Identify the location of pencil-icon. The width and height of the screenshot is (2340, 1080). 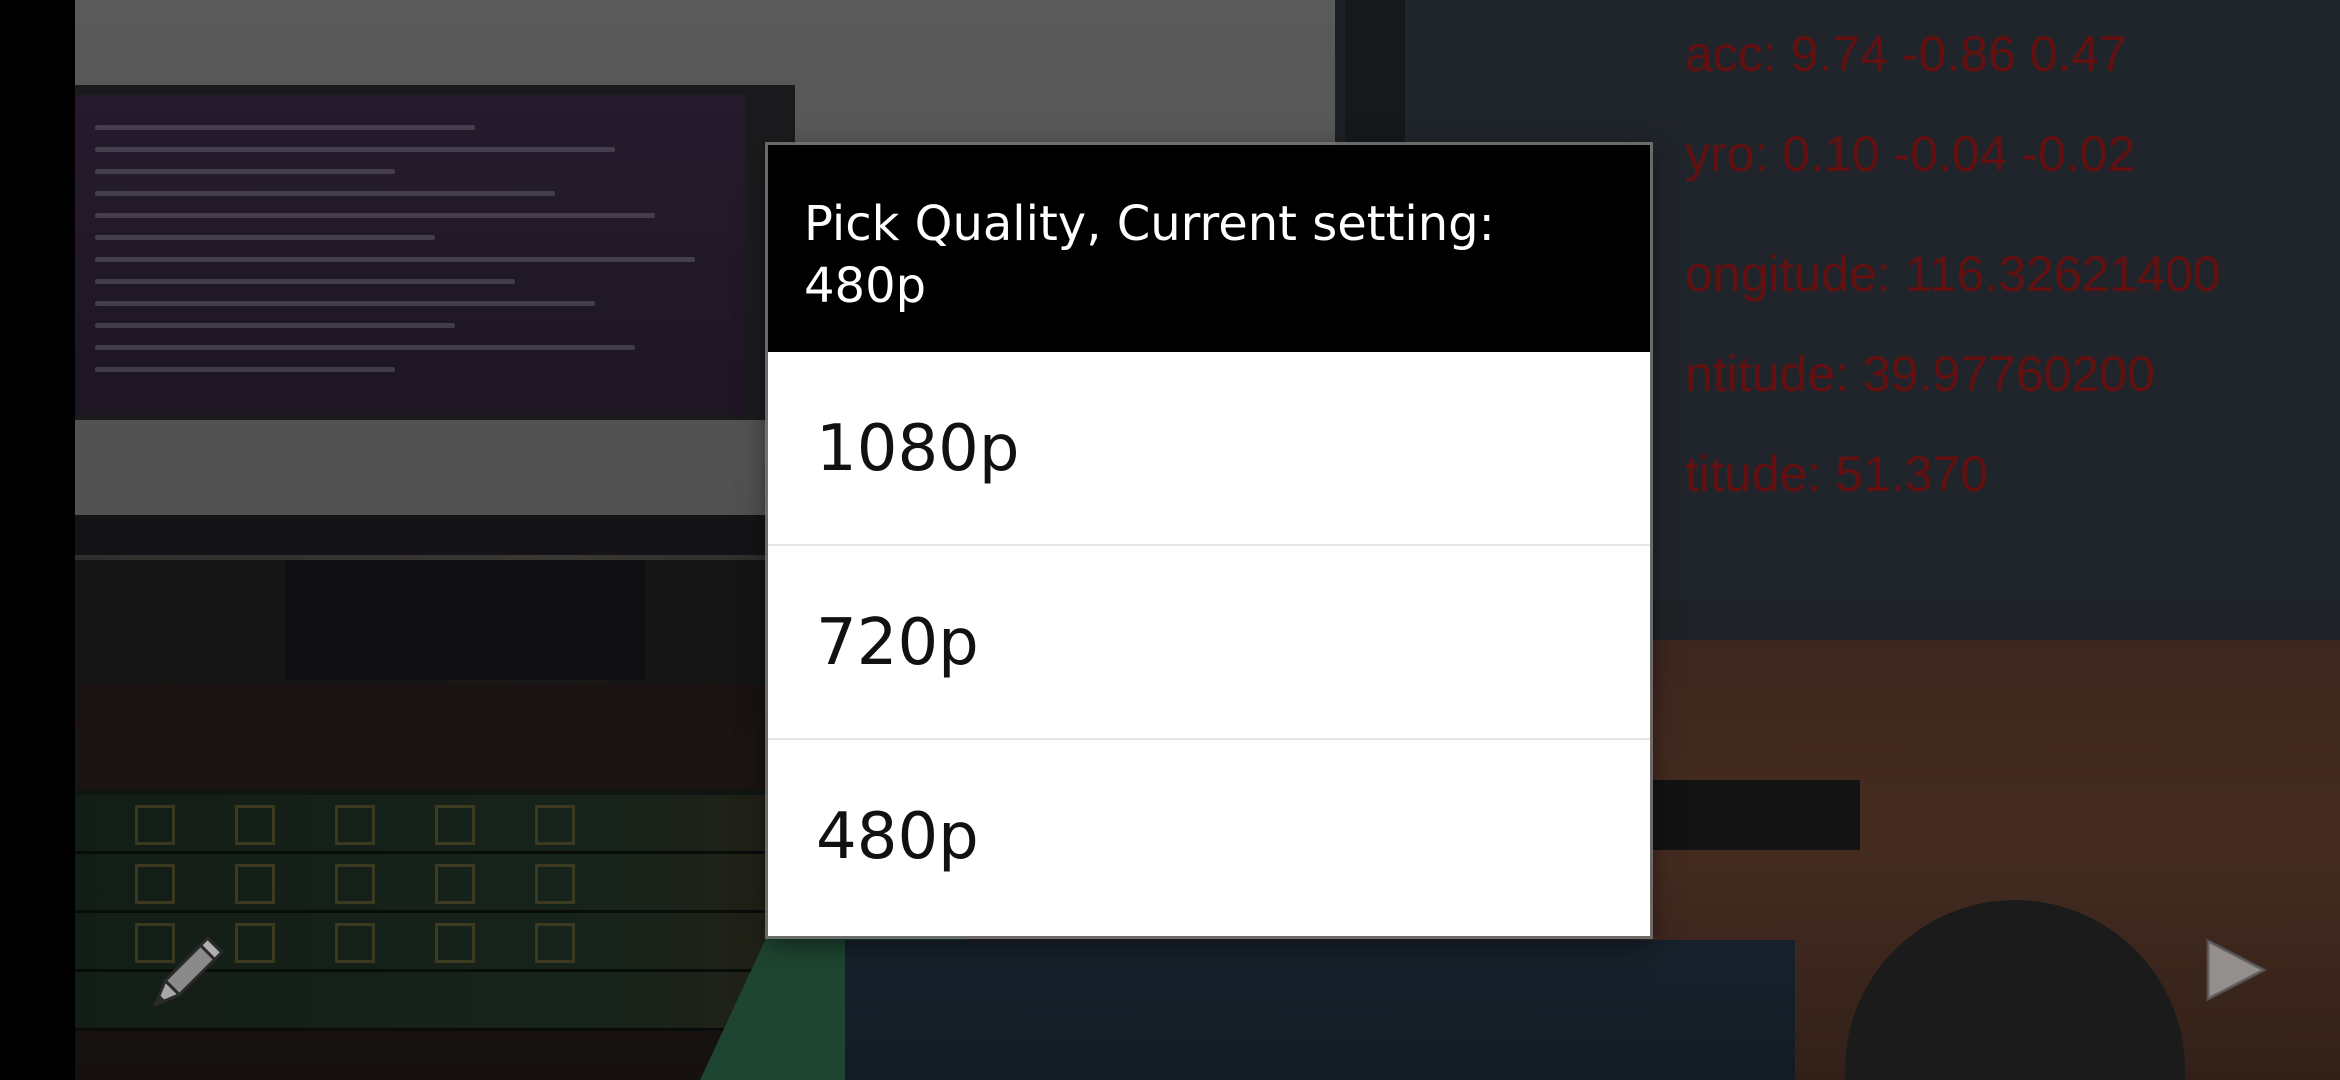
(188, 972).